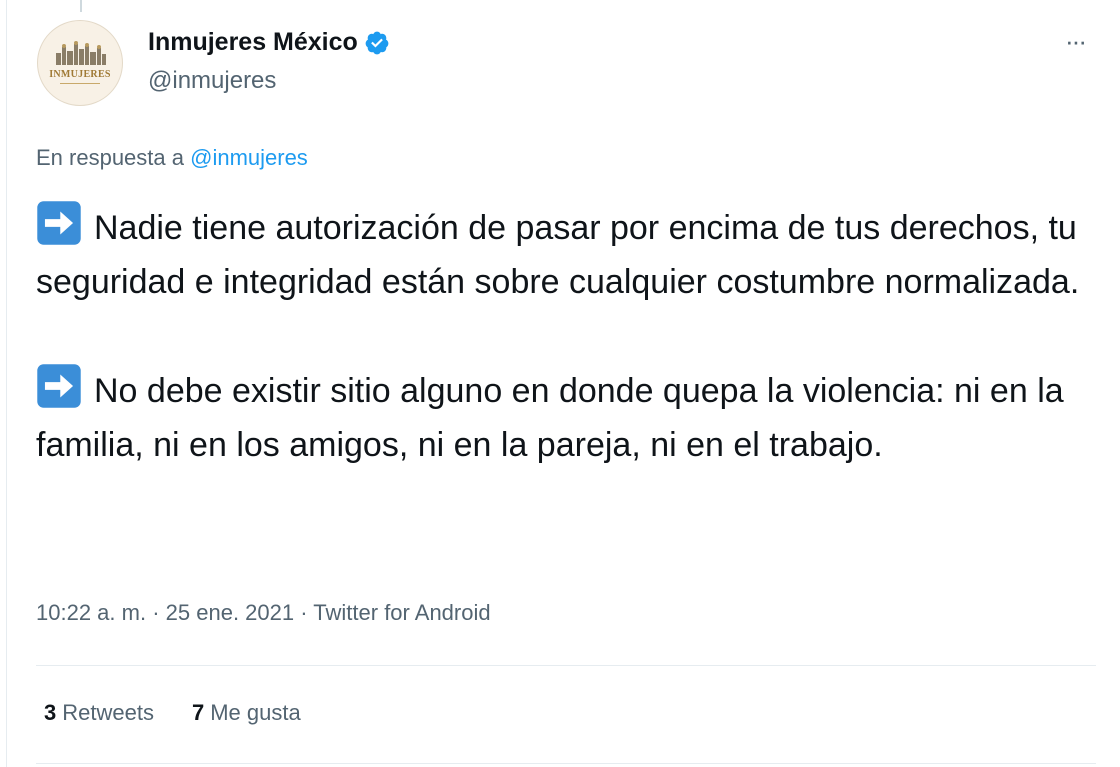 The height and width of the screenshot is (767, 1120). I want to click on more-options-icon: ···, so click(1075, 41).